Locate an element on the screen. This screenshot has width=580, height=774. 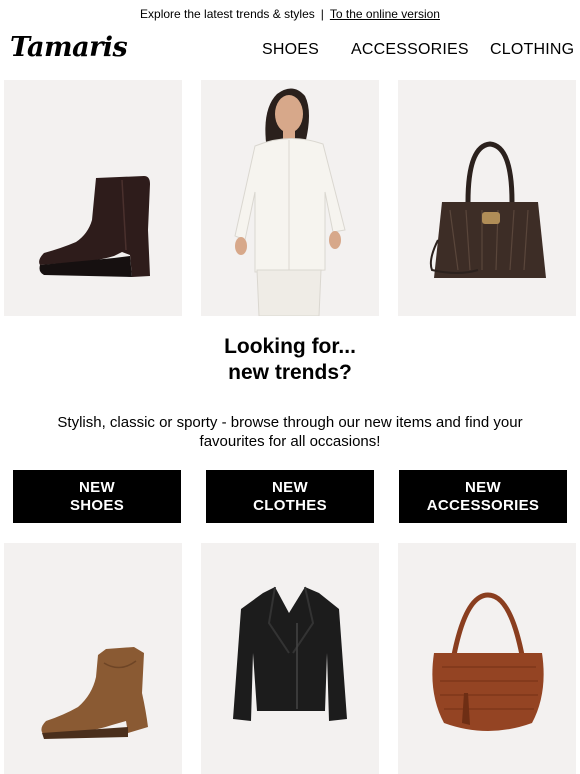
new-shoes-button: NEW SHOES is located at coordinates (97, 496).